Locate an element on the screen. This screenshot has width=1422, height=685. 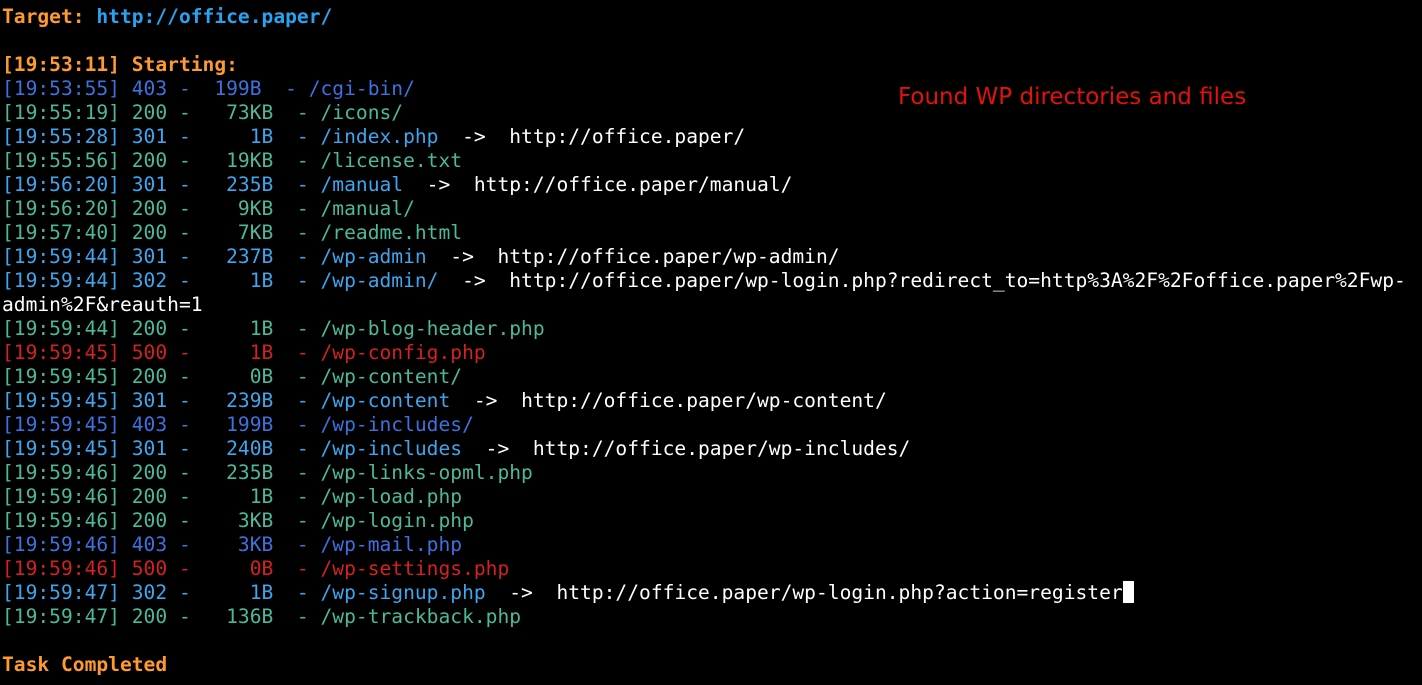
result-line: [19:59:45] 403 - 199B - /wp-includes/ is located at coordinates (712, 425).